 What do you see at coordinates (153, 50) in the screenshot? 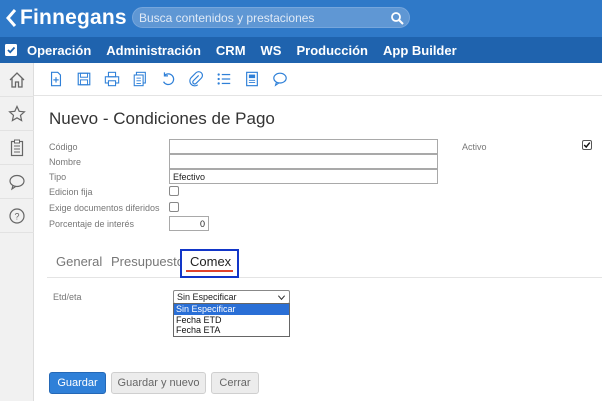
I see `nav-item-administracion: Administración` at bounding box center [153, 50].